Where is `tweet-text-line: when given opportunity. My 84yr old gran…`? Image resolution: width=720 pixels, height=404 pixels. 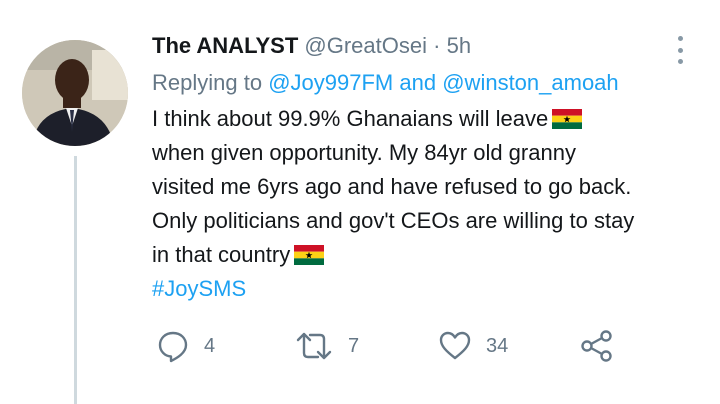
tweet-text-line: when given opportunity. My 84yr old gran… is located at coordinates (364, 152).